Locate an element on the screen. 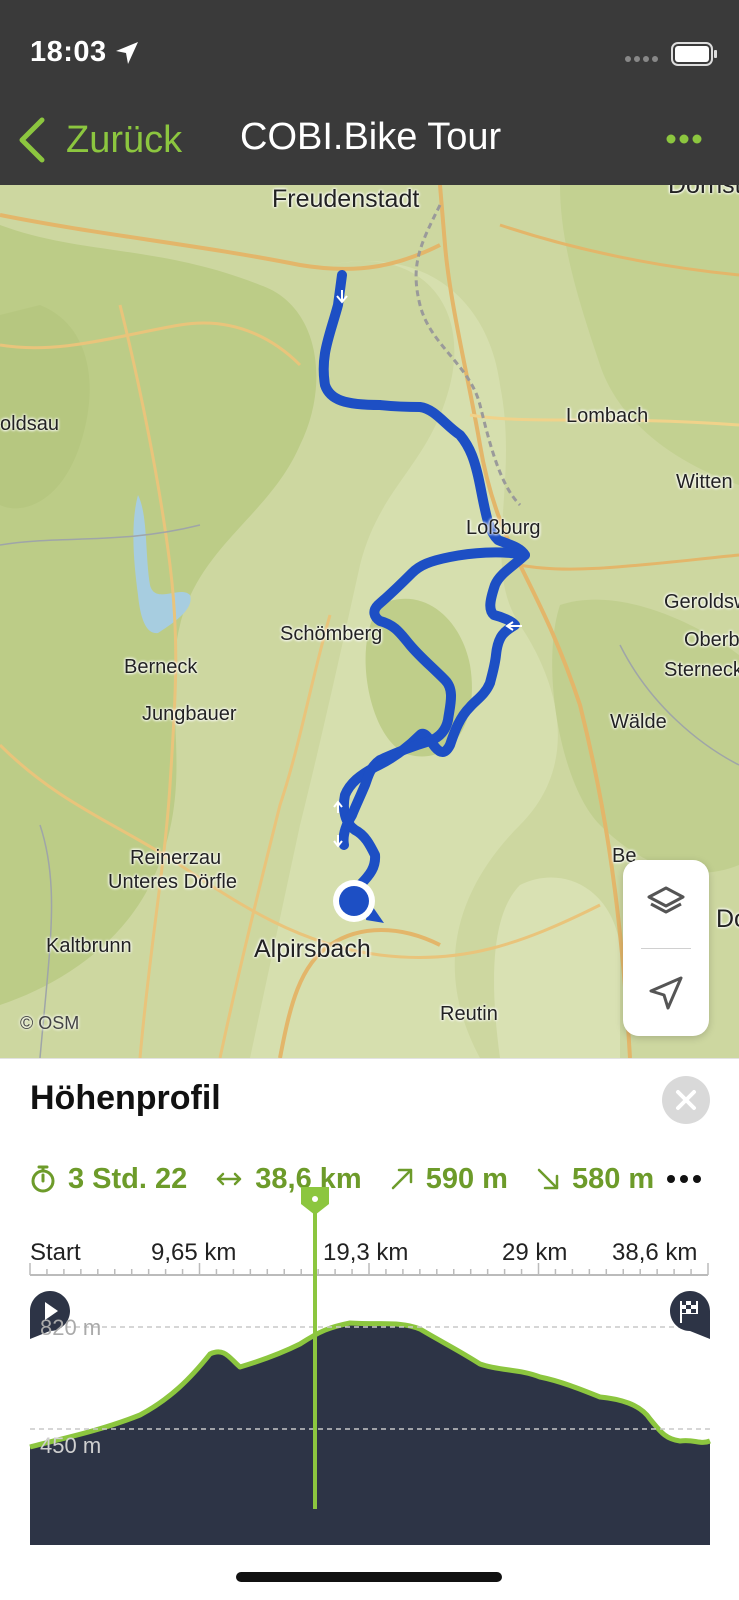  status-time: 18:03 is located at coordinates (68, 52).